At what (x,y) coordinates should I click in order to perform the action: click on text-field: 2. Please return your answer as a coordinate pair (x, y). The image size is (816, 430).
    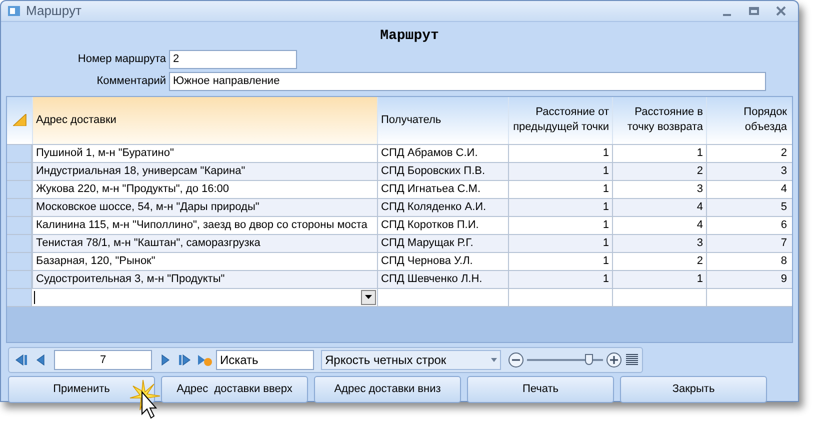
    Looking at the image, I should click on (233, 59).